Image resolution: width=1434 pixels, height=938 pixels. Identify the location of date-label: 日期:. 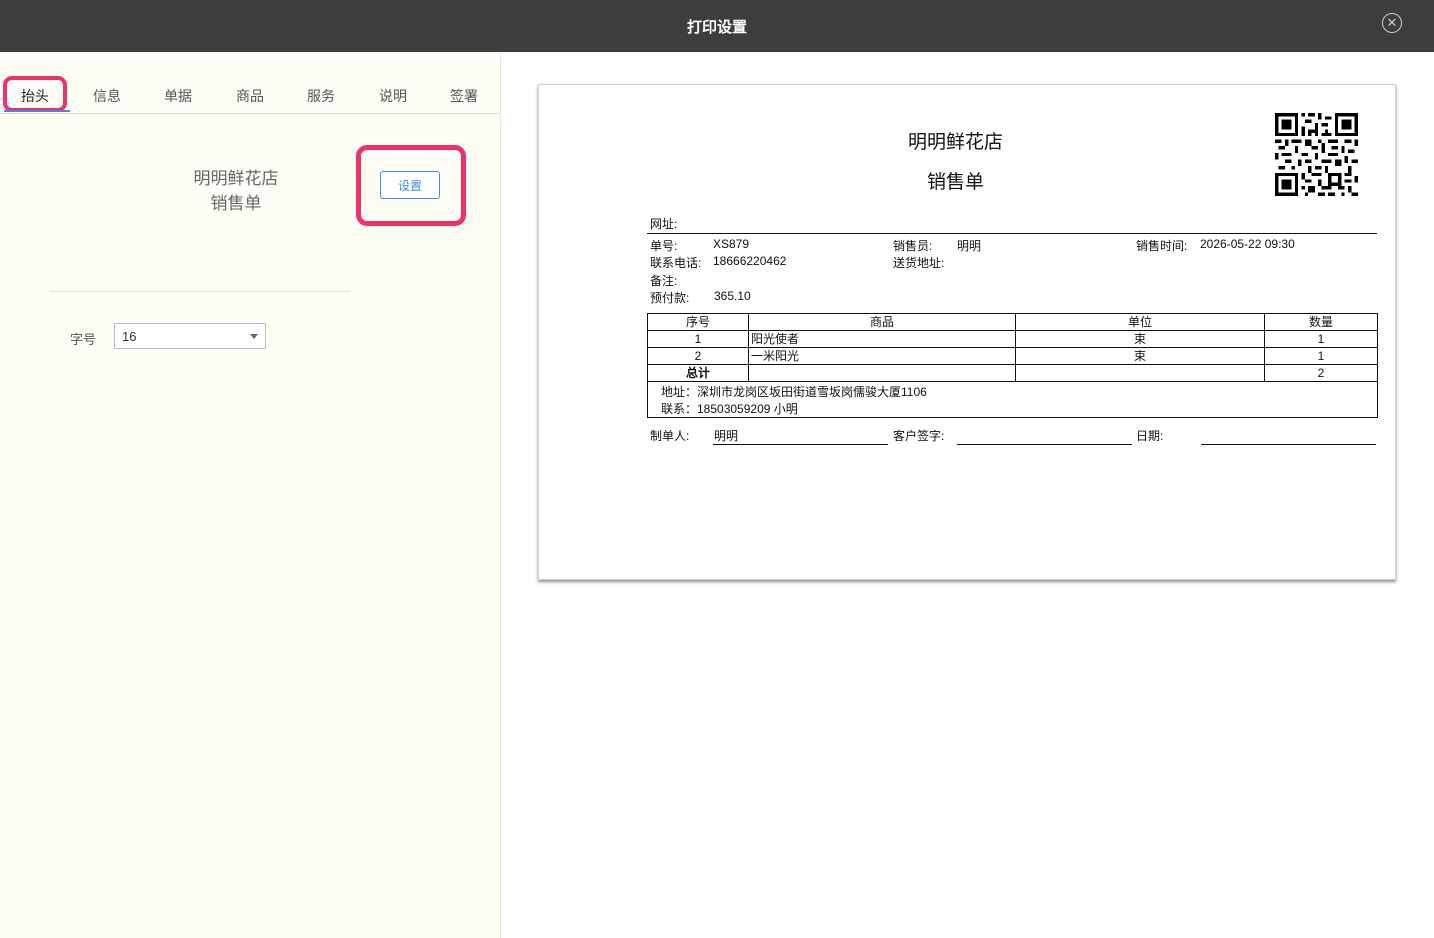
(1150, 436).